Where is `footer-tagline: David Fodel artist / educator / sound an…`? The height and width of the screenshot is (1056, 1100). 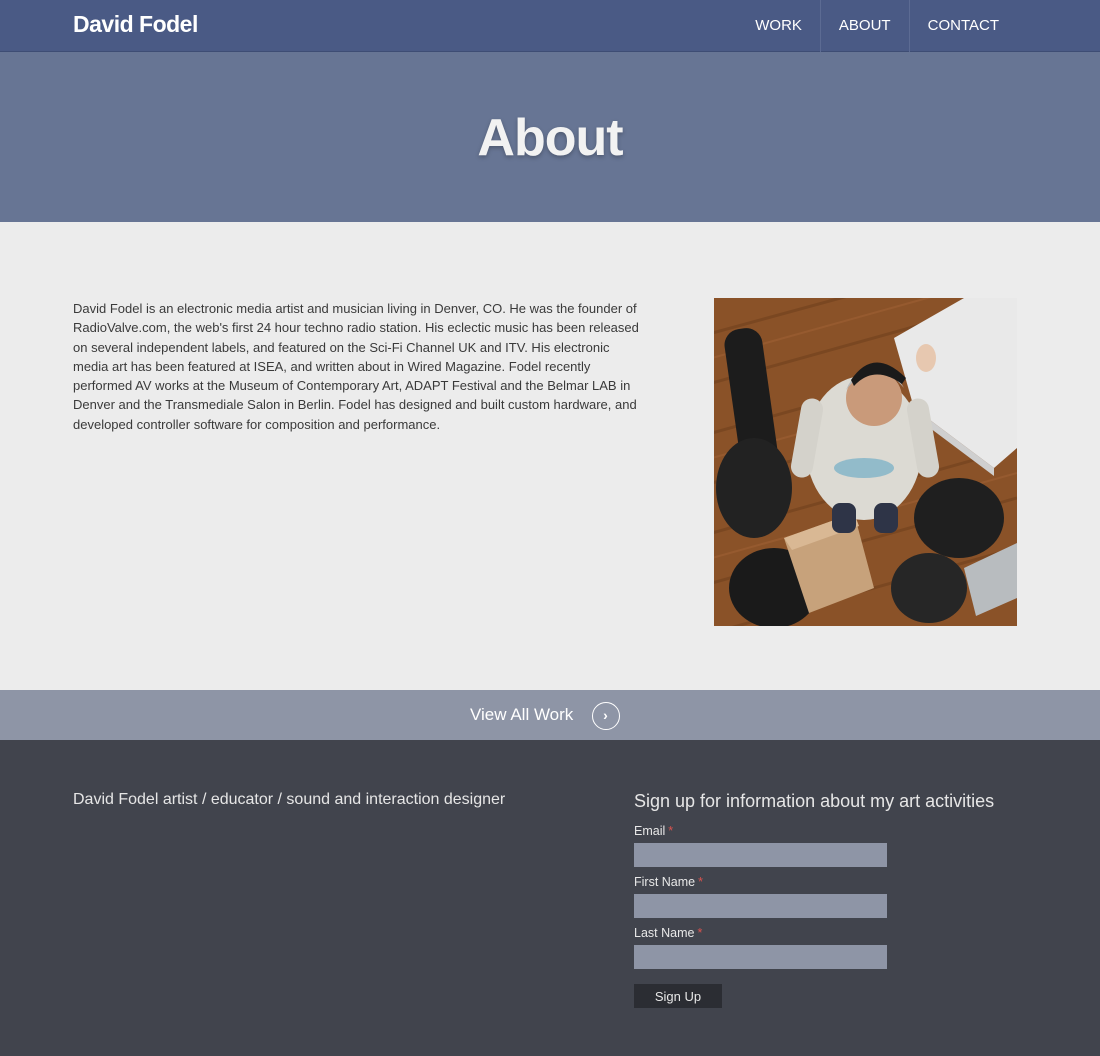
footer-tagline: David Fodel artist / educator / sound an… is located at coordinates (289, 799).